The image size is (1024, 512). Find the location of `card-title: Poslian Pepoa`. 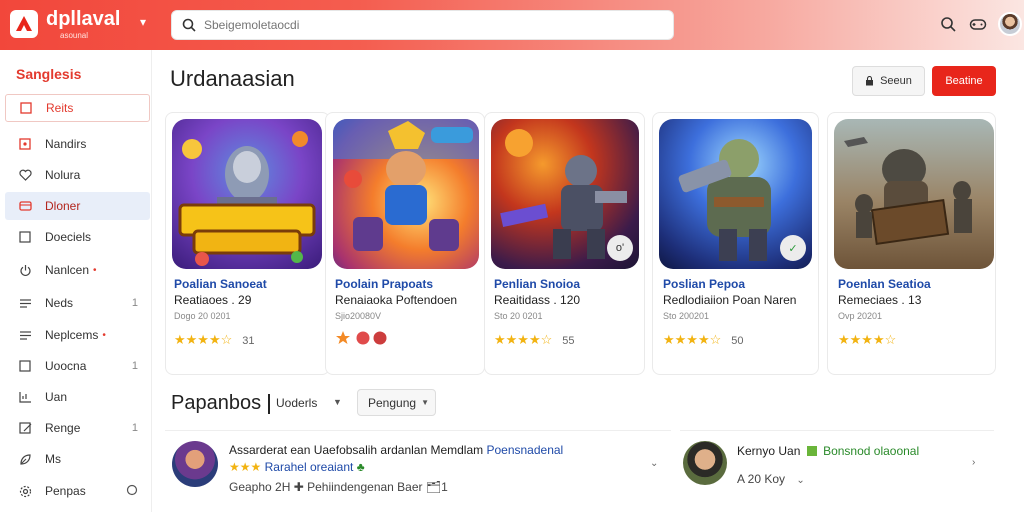

card-title: Poslian Pepoa is located at coordinates (704, 284).